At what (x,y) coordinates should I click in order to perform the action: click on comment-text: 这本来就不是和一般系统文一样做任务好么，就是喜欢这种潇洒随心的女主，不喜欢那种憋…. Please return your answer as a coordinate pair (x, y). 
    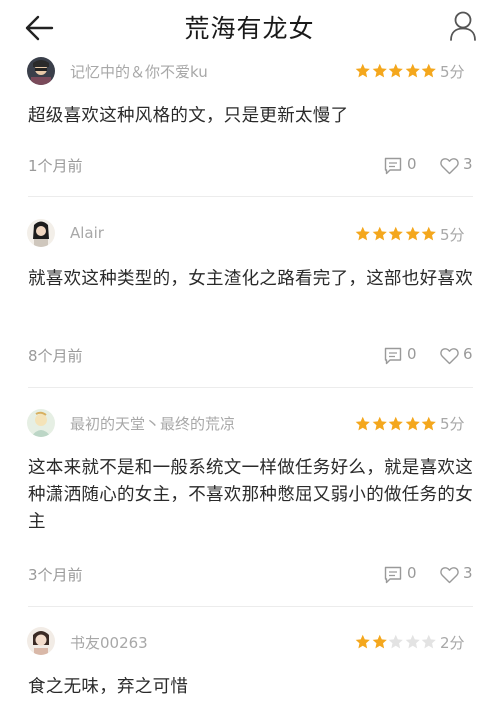
    Looking at the image, I should click on (250, 495).